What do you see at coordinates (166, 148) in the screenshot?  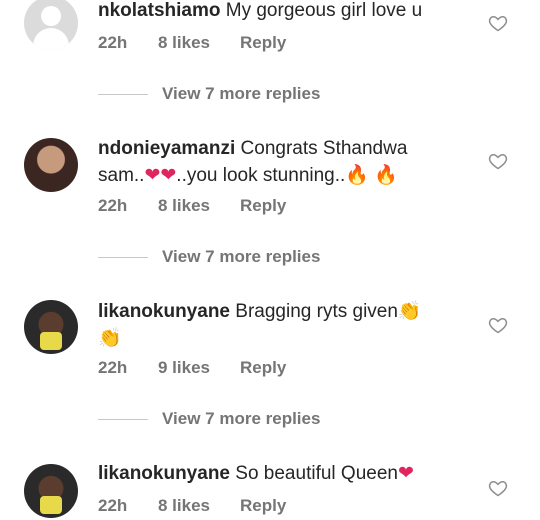 I see `comment-username: ndonieyamanzi` at bounding box center [166, 148].